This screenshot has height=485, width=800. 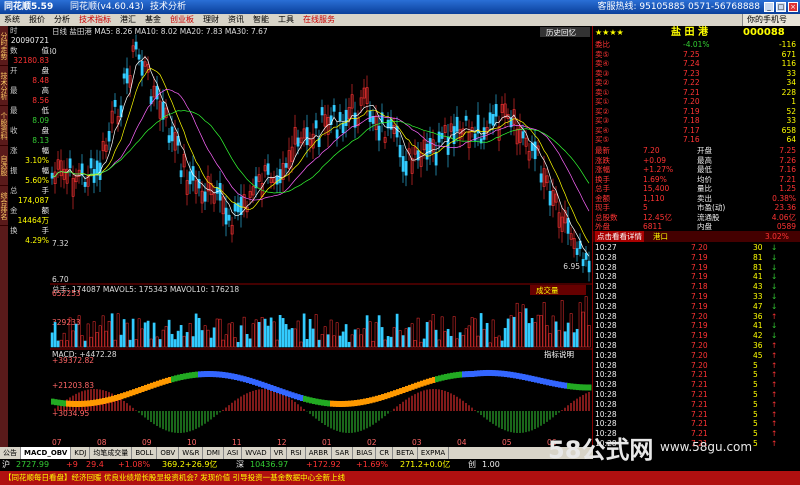 I want to click on menu-item-2: 分析, so click(x=62, y=19).